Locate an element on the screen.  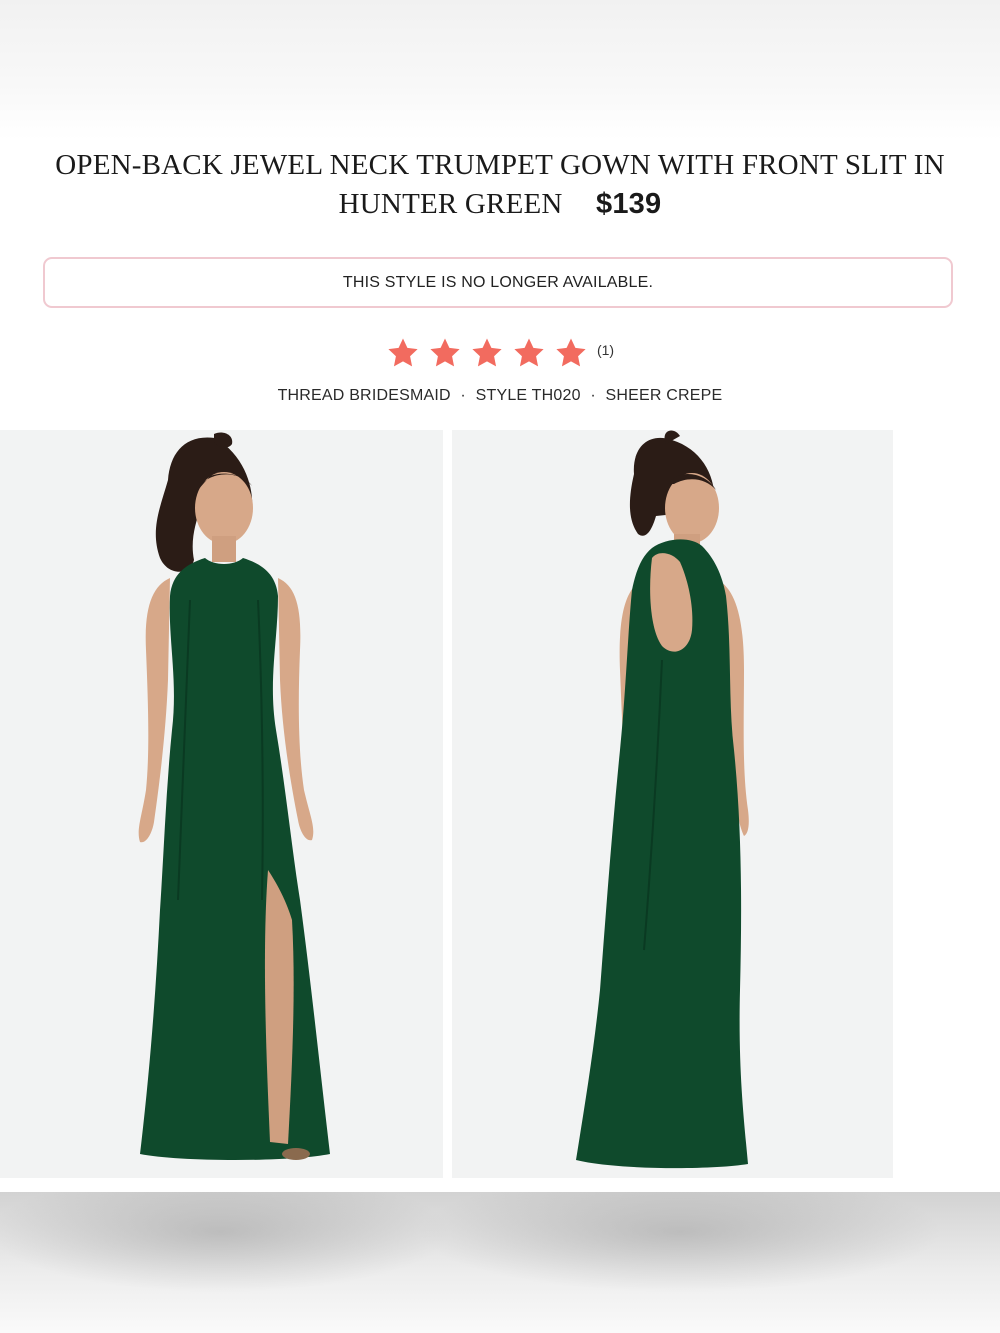
front-view-illustration is located at coordinates (234, 796).